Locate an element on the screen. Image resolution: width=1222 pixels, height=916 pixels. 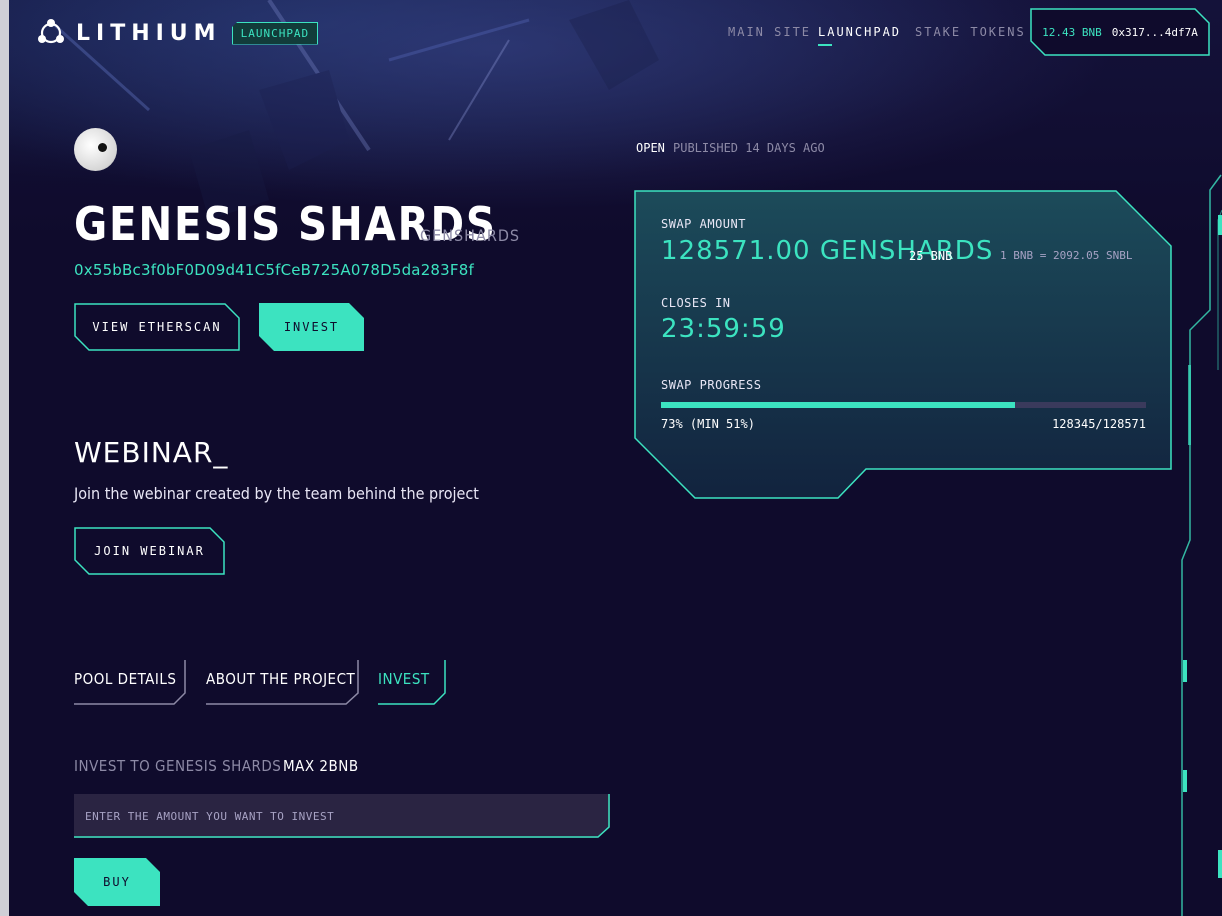
view-etherscan-button: VIEW ETHERSCAN is located at coordinates (157, 327).